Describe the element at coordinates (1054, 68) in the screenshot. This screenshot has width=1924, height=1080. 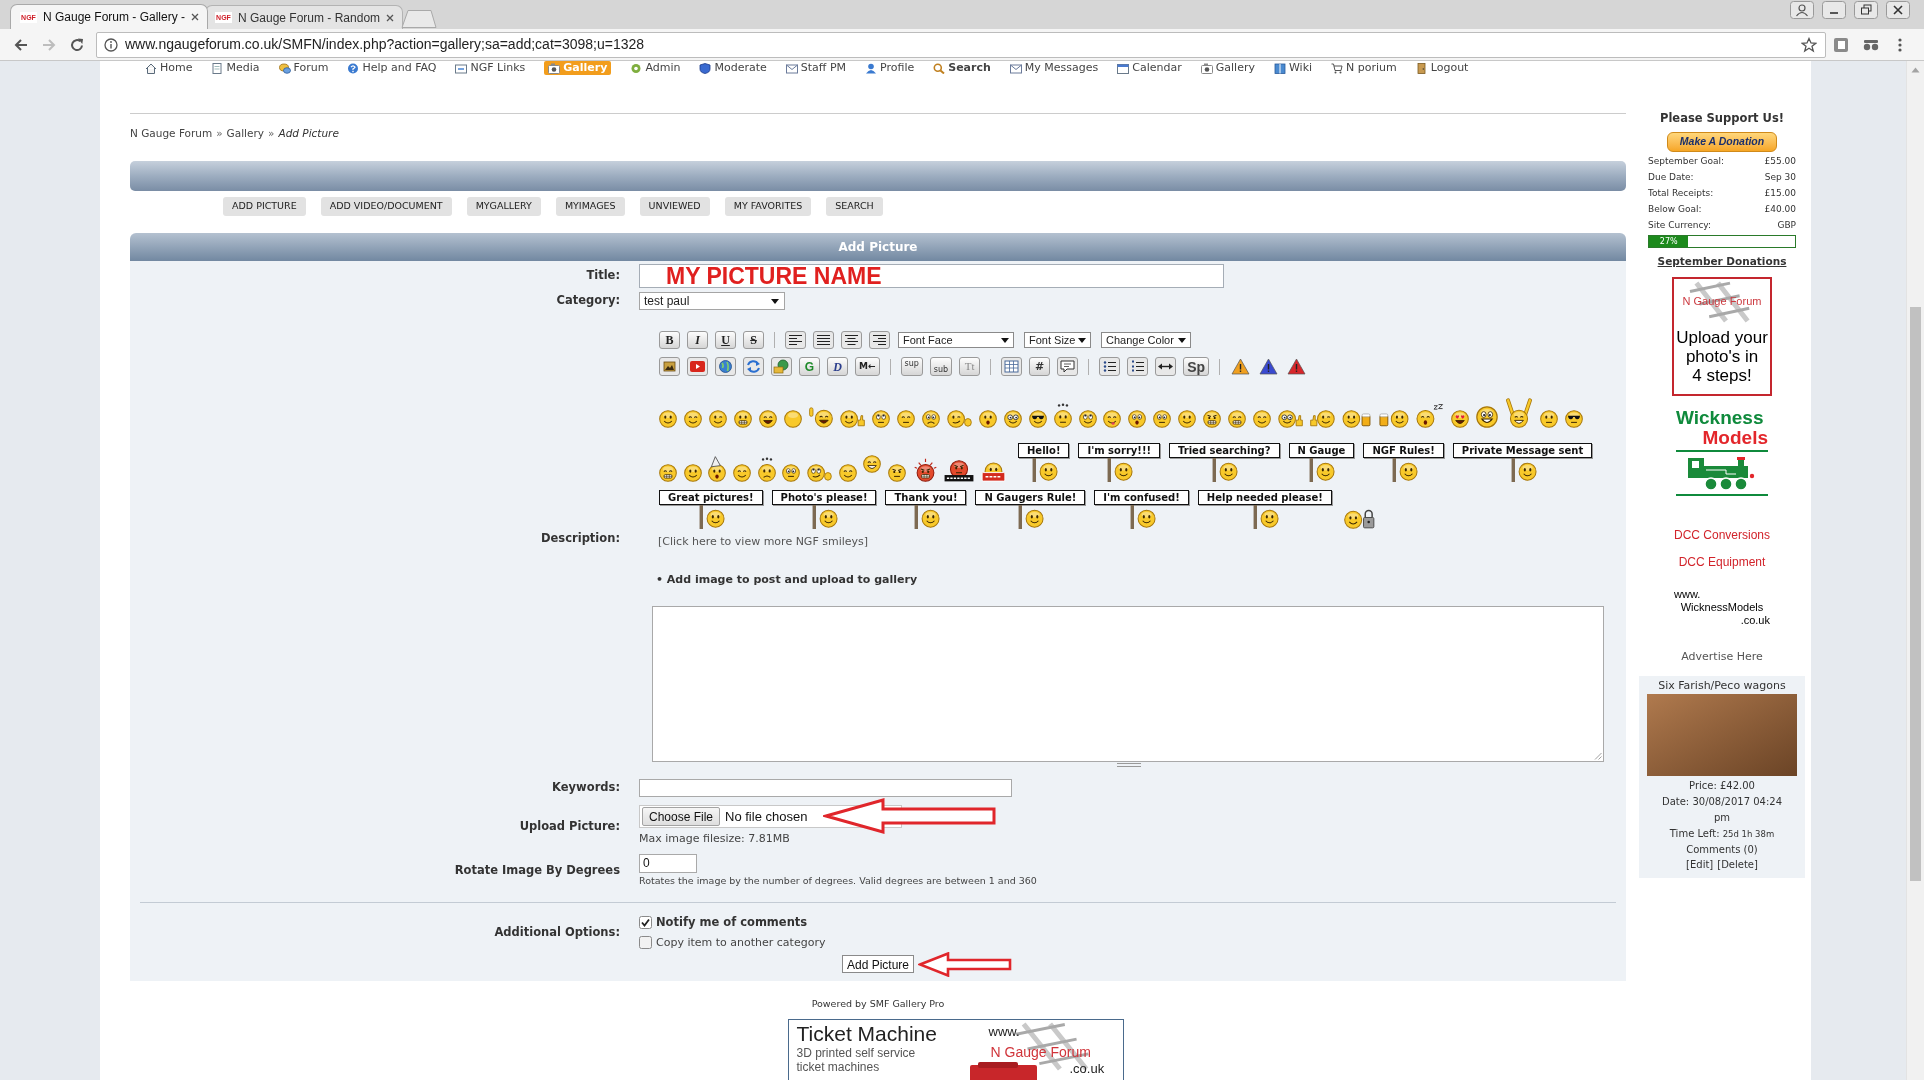
I see `nav-link: My Messages` at that location.